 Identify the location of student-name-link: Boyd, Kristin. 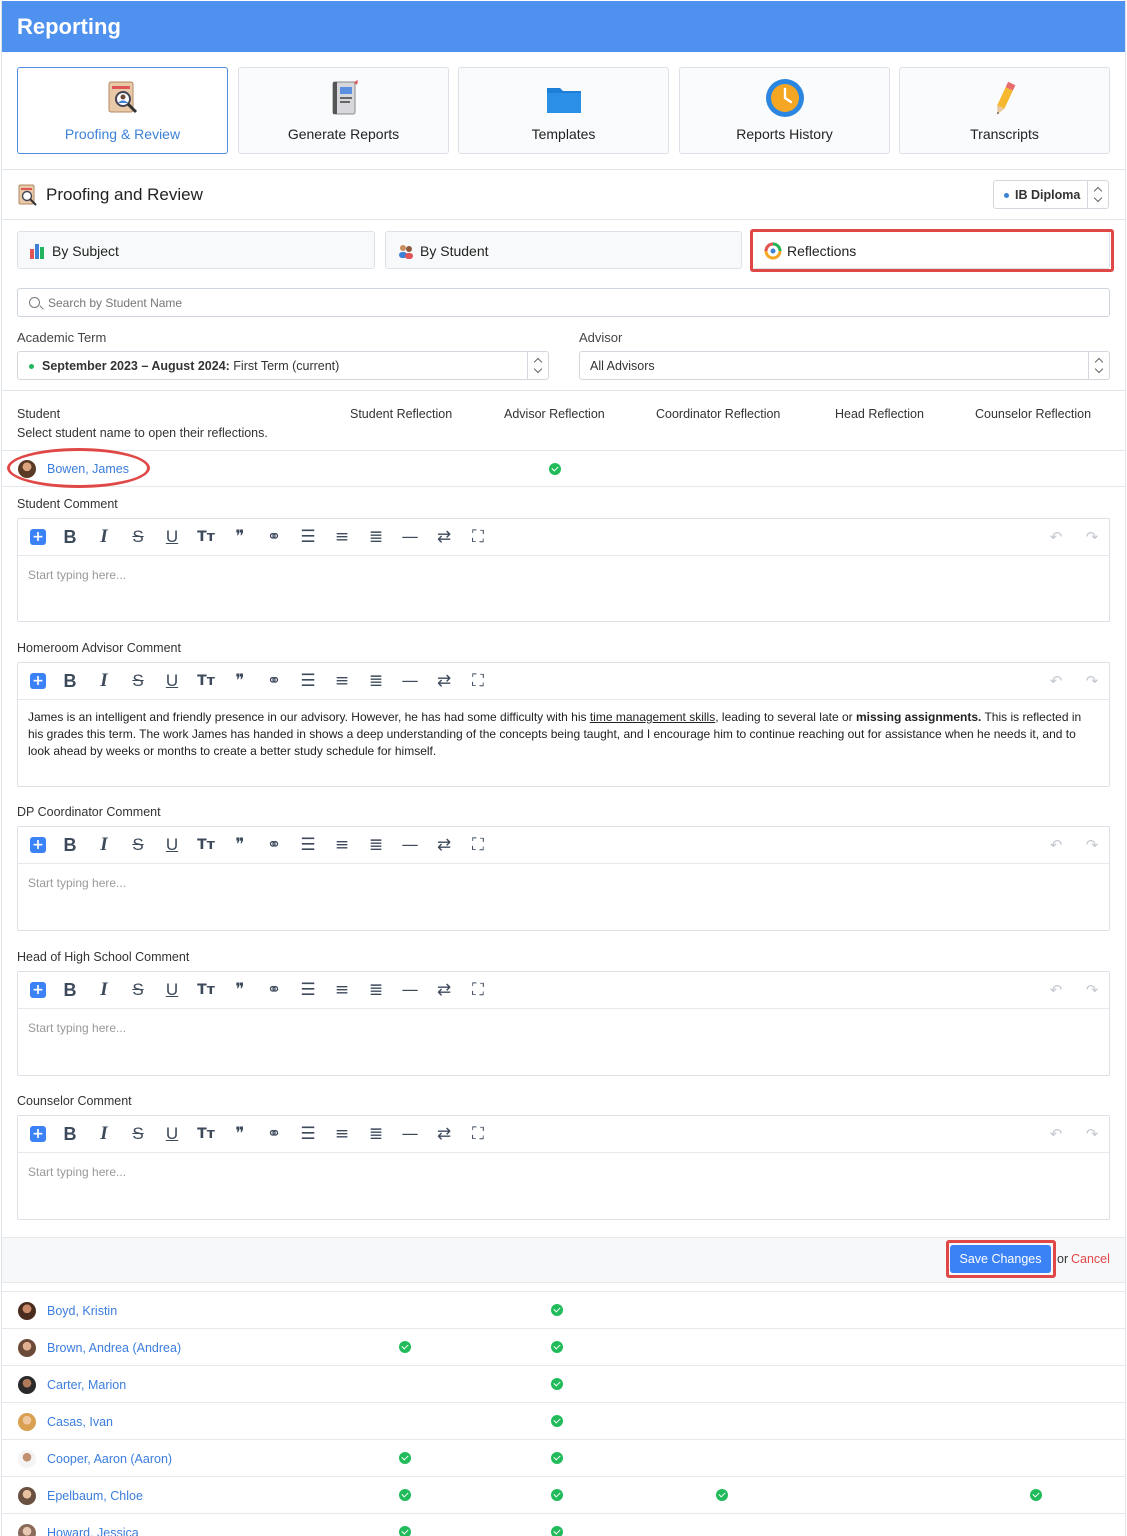
(82, 1311).